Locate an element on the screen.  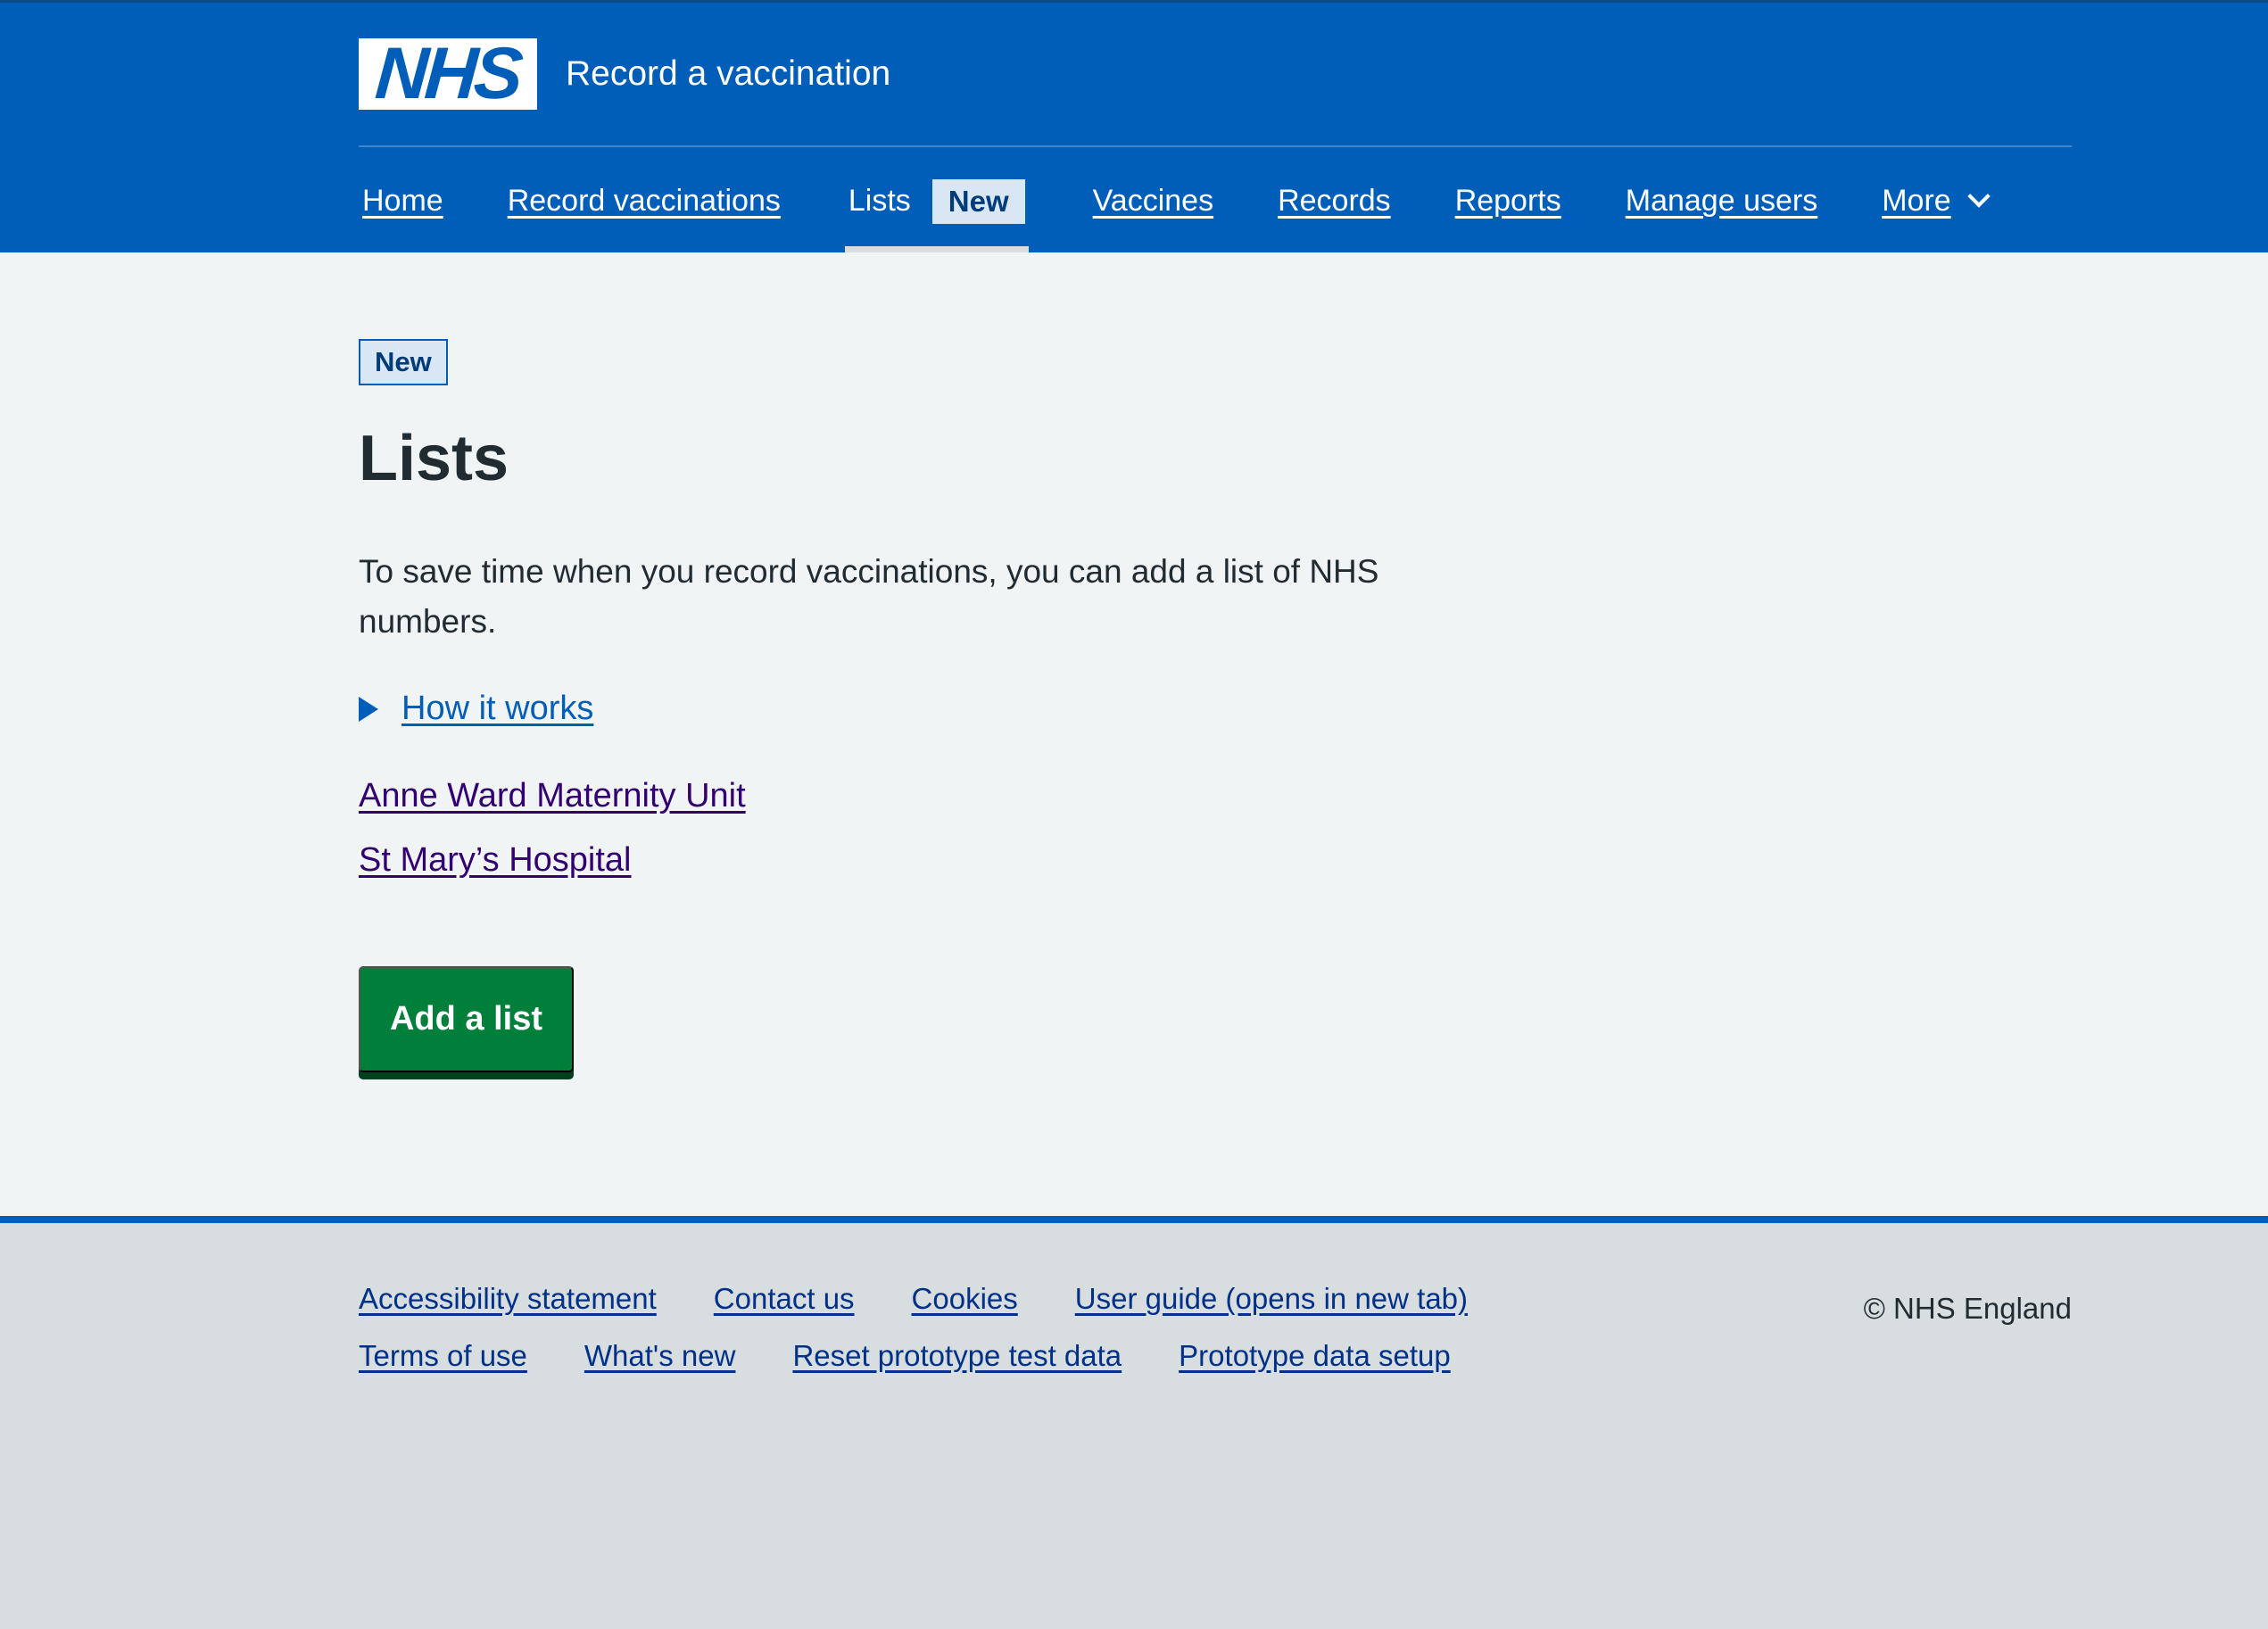
nav-item-manage-users: Manage users is located at coordinates (1721, 201).